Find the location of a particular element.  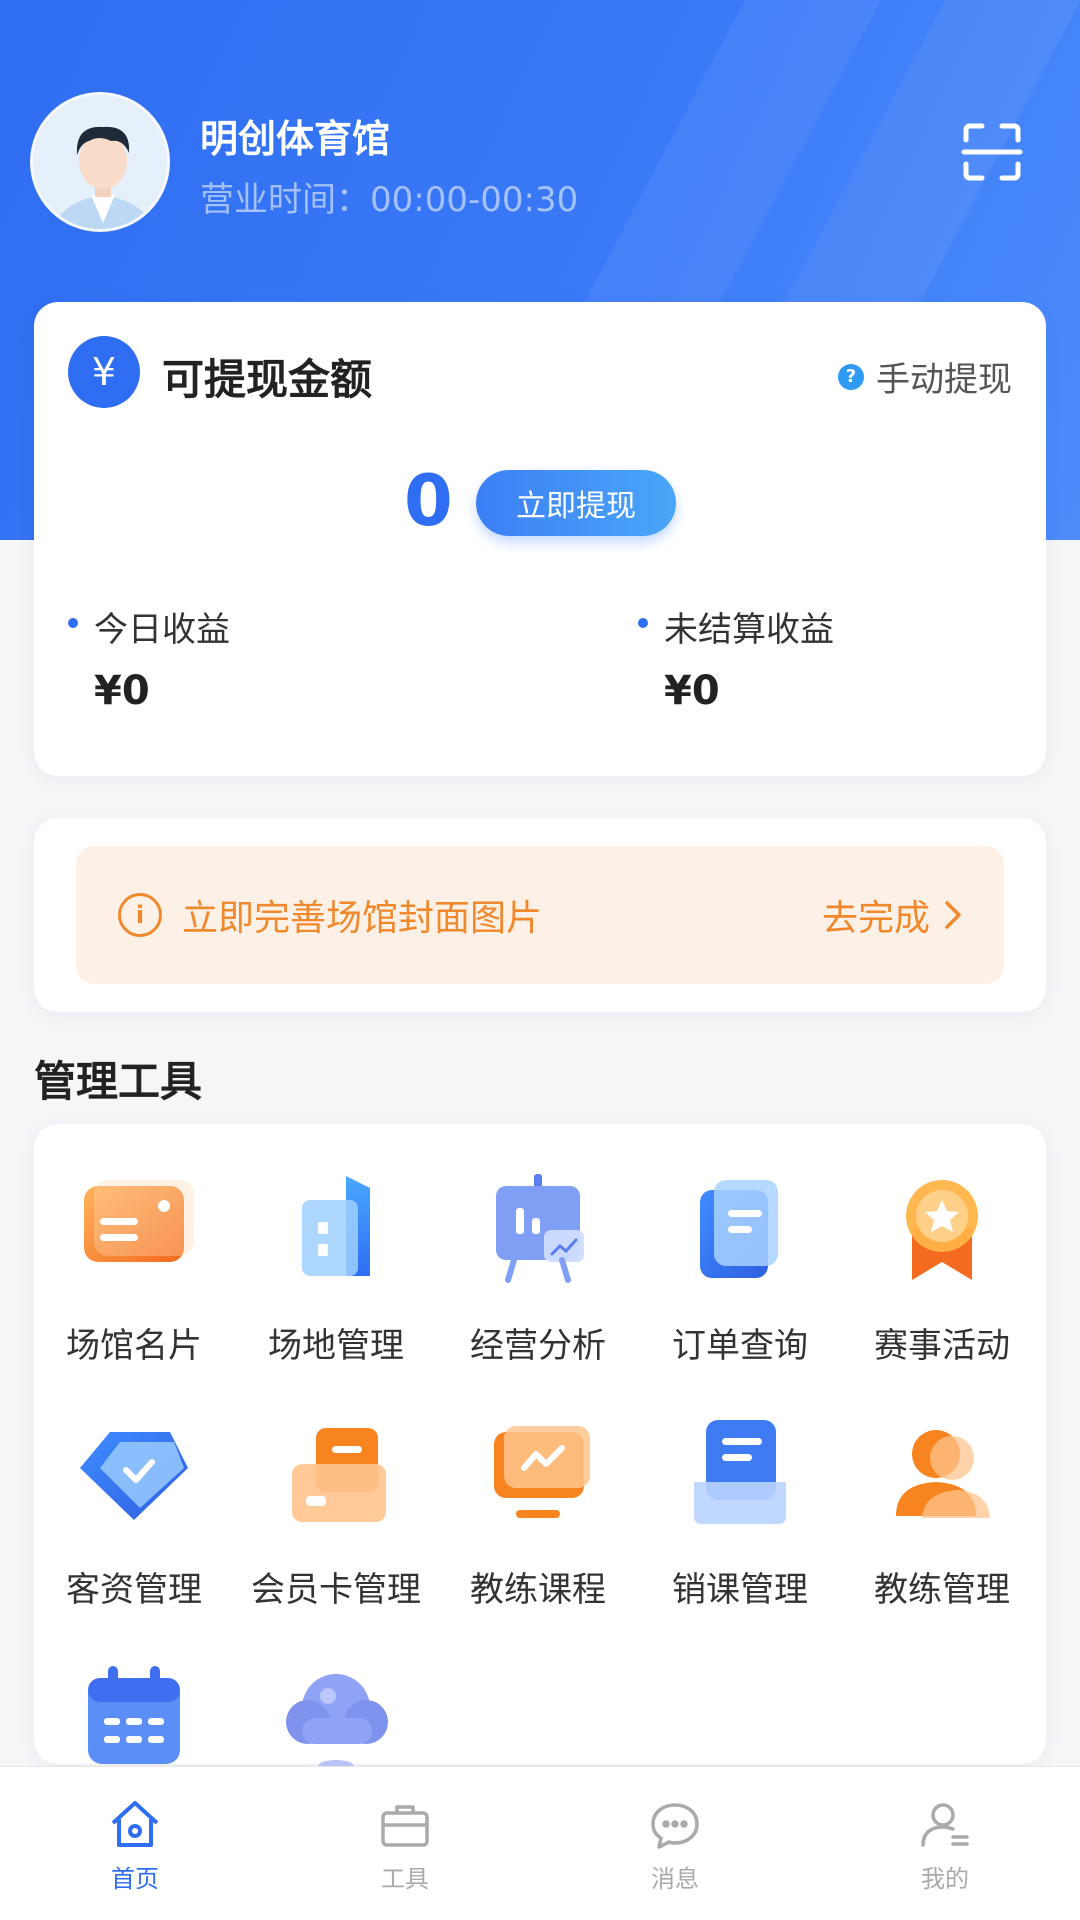

home-icon is located at coordinates (135, 1824).